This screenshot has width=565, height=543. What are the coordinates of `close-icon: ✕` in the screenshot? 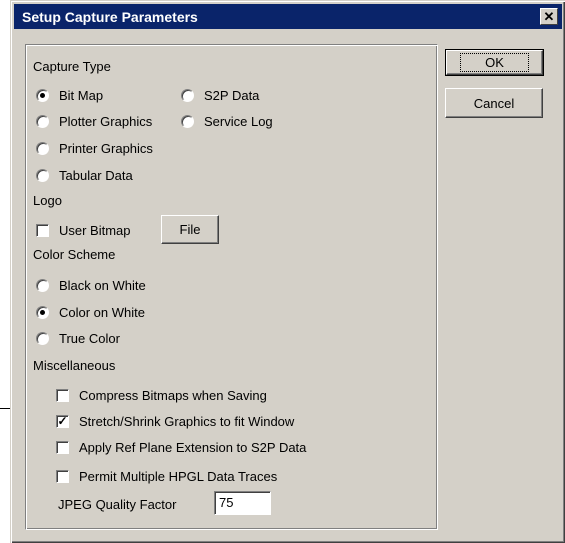 It's located at (549, 16).